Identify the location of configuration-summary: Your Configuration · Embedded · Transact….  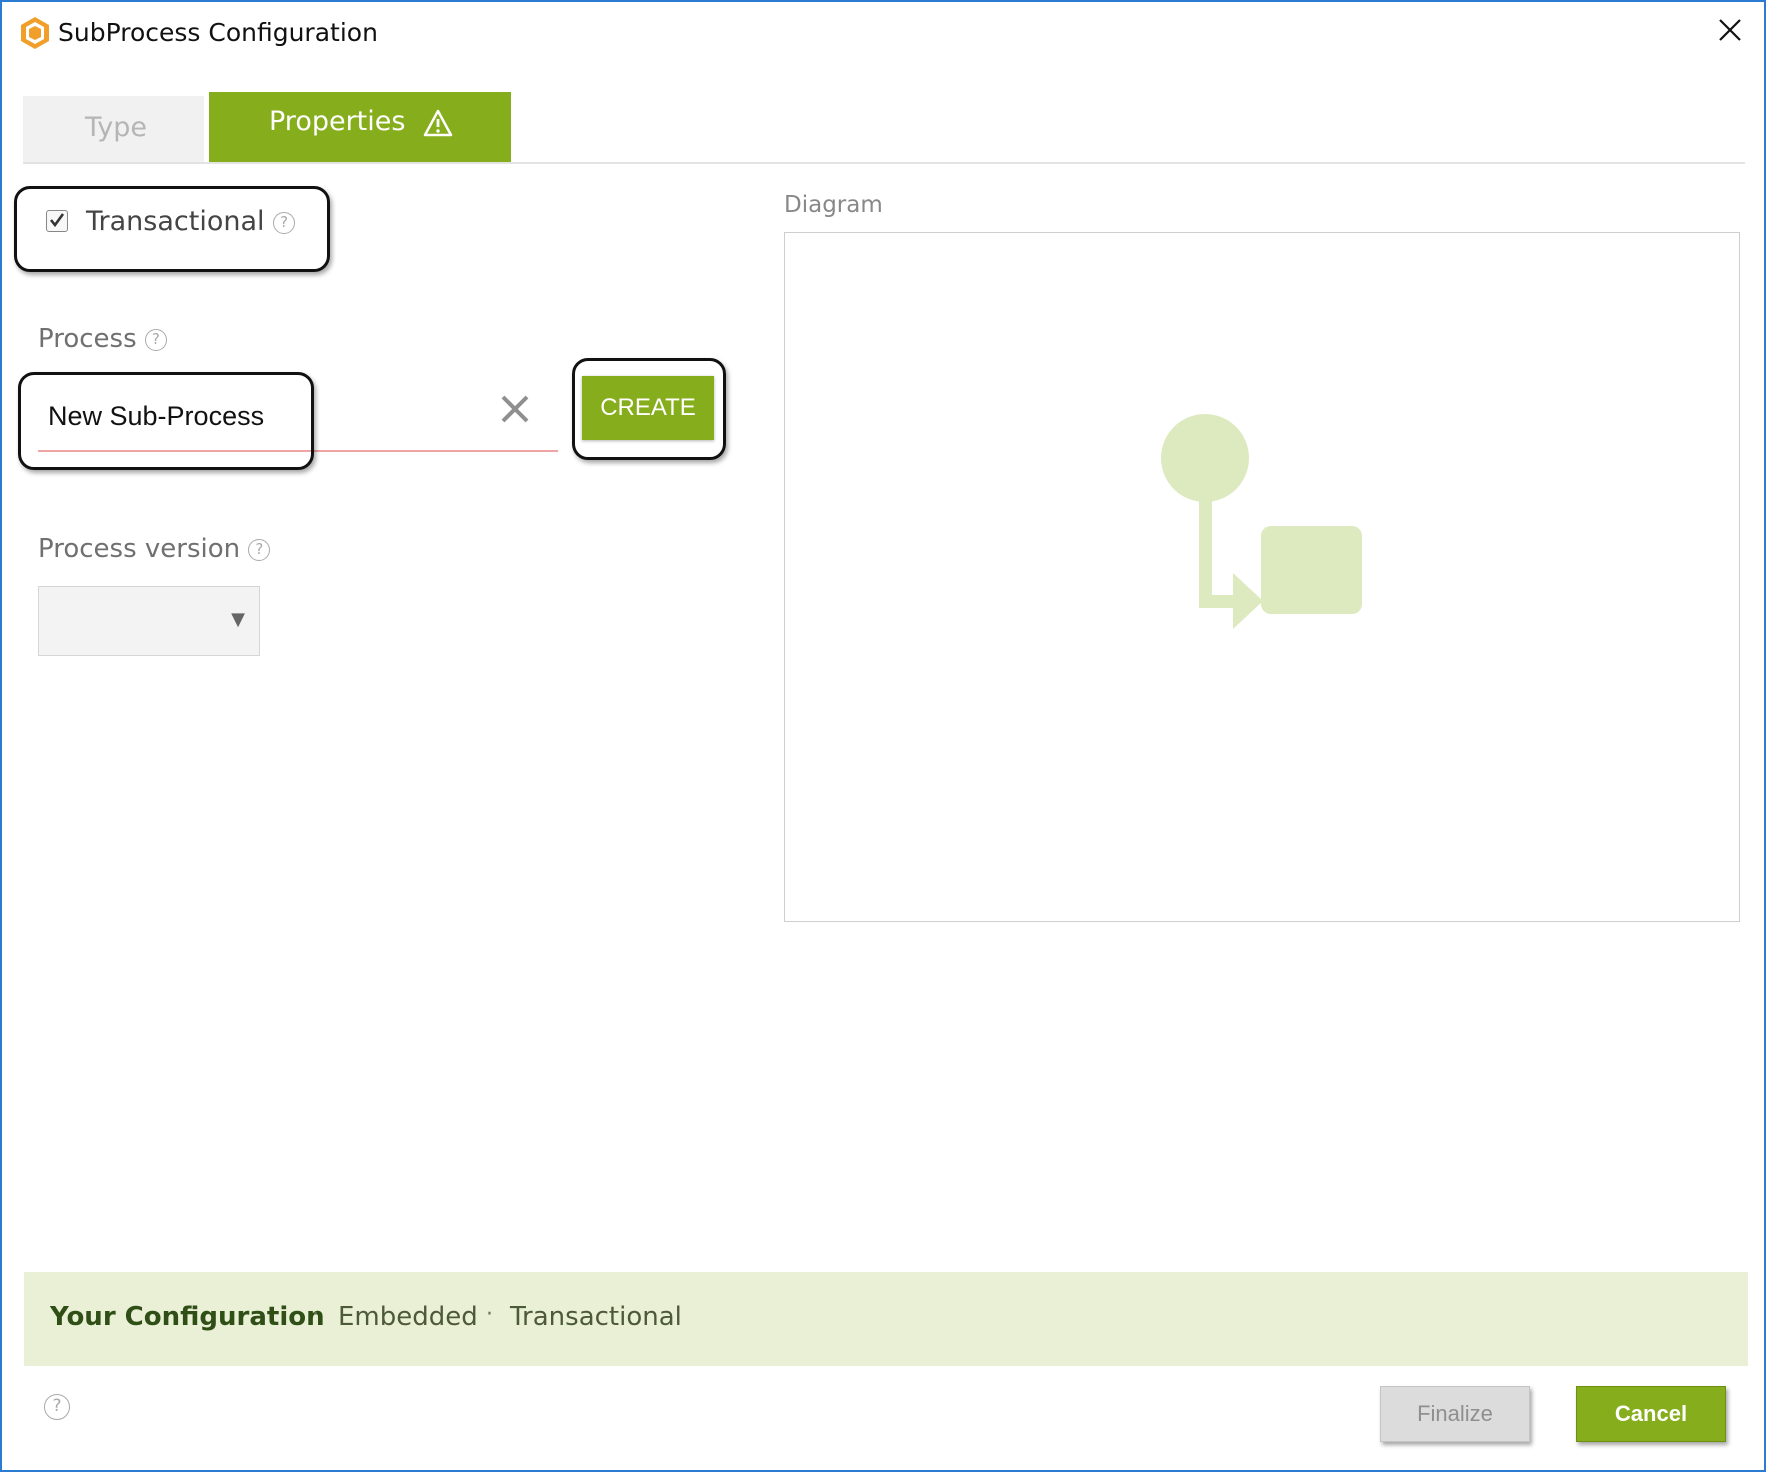
(886, 1319).